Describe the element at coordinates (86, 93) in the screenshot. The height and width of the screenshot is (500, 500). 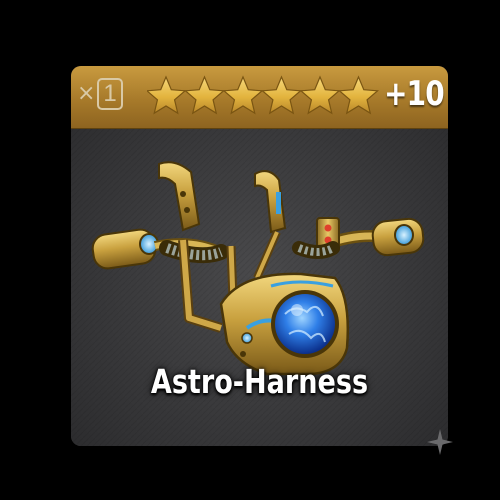
I see `count-prefix: ×` at that location.